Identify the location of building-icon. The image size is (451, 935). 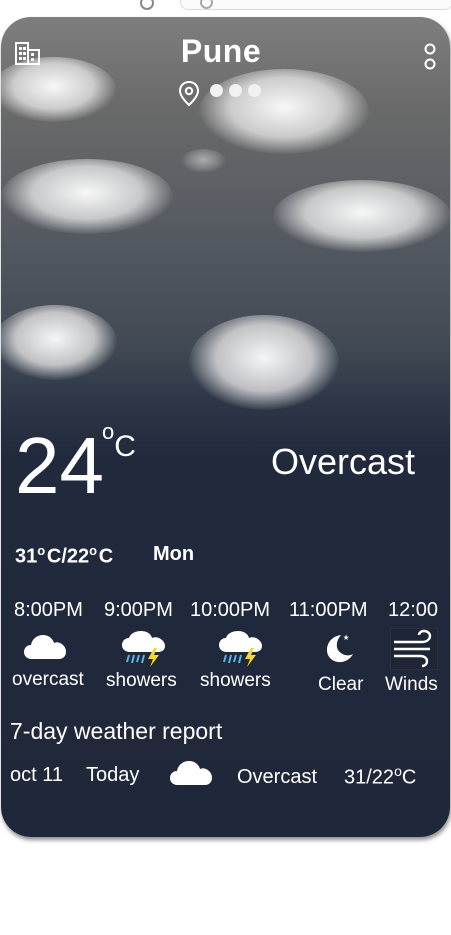
(28, 55).